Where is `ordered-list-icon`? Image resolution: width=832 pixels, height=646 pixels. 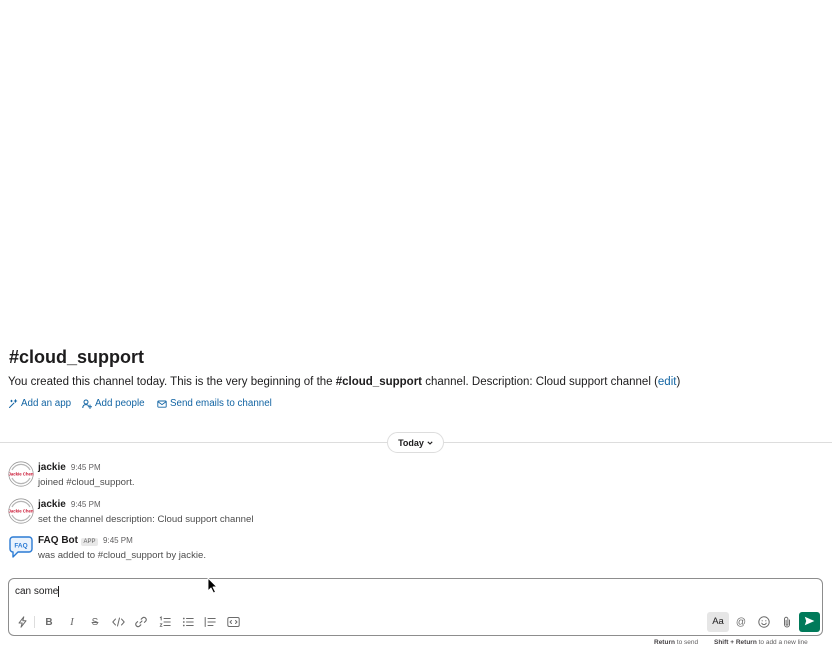 ordered-list-icon is located at coordinates (165, 622).